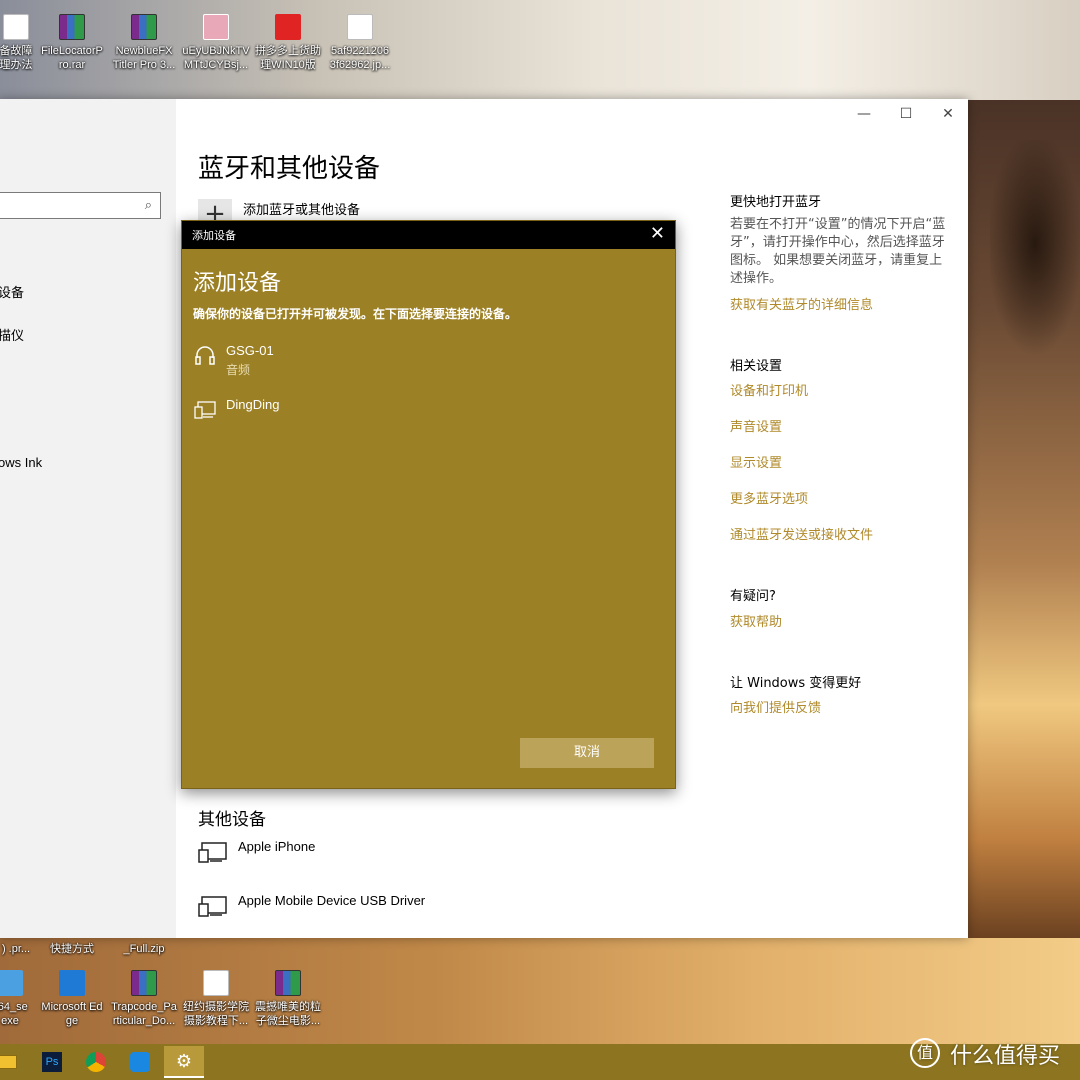 This screenshot has width=1080, height=1080. What do you see at coordinates (88, 518) in the screenshot?
I see `settings-sidebar: ⌕ 设备 描仪 ows Ink` at bounding box center [88, 518].